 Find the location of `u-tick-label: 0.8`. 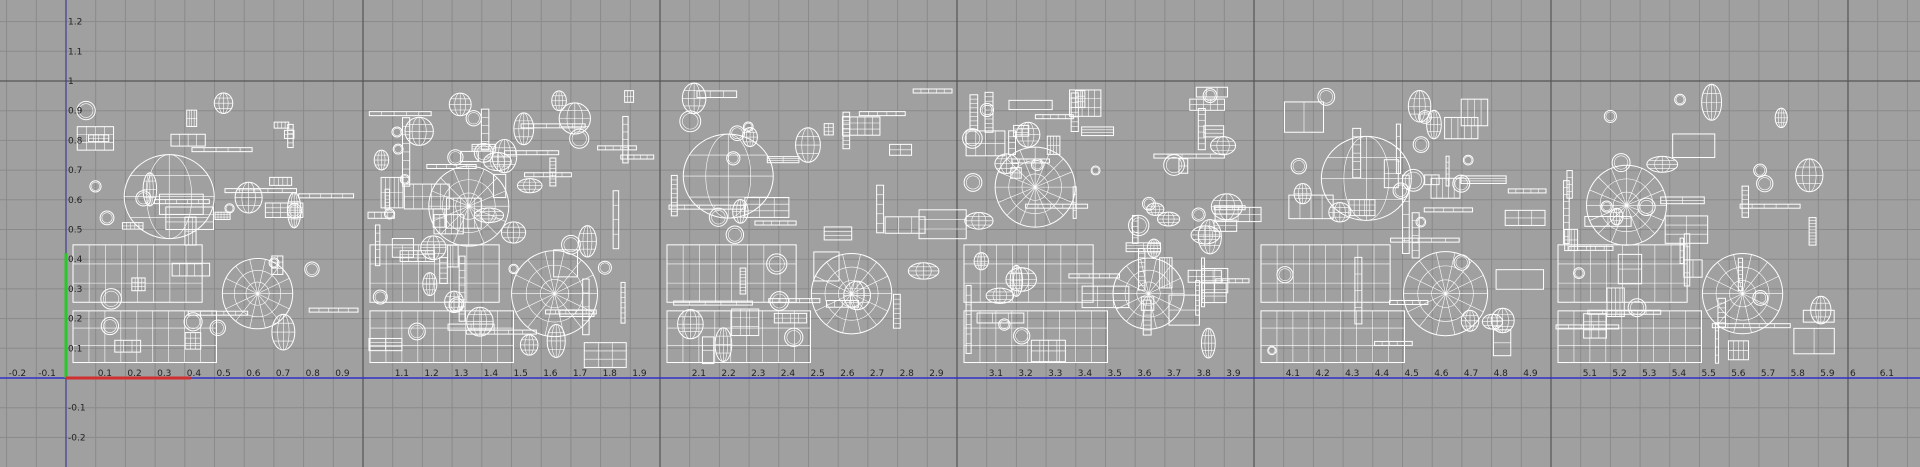

u-tick-label: 0.8 is located at coordinates (313, 374).